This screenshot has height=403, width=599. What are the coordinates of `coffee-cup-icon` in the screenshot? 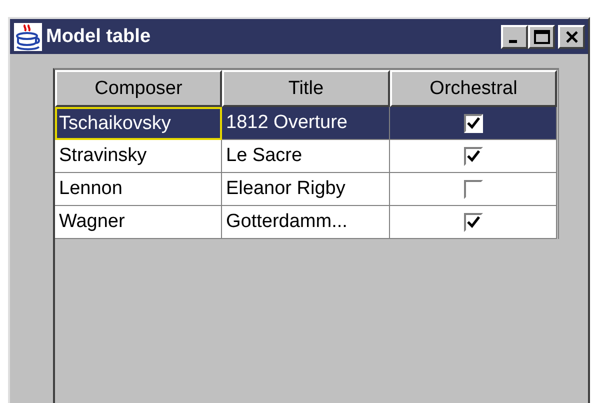 It's located at (28, 36).